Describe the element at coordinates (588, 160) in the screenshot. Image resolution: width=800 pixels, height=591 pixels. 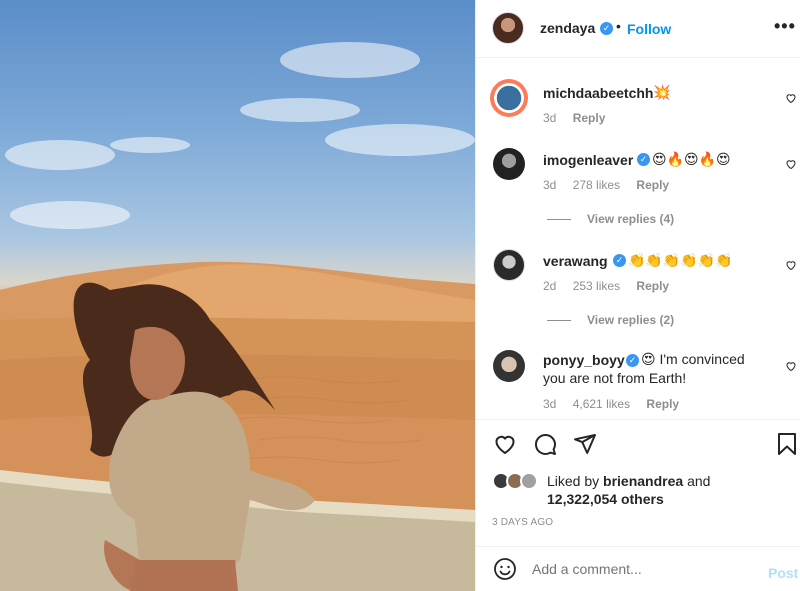
I see `comment-username: imogenleaver` at that location.